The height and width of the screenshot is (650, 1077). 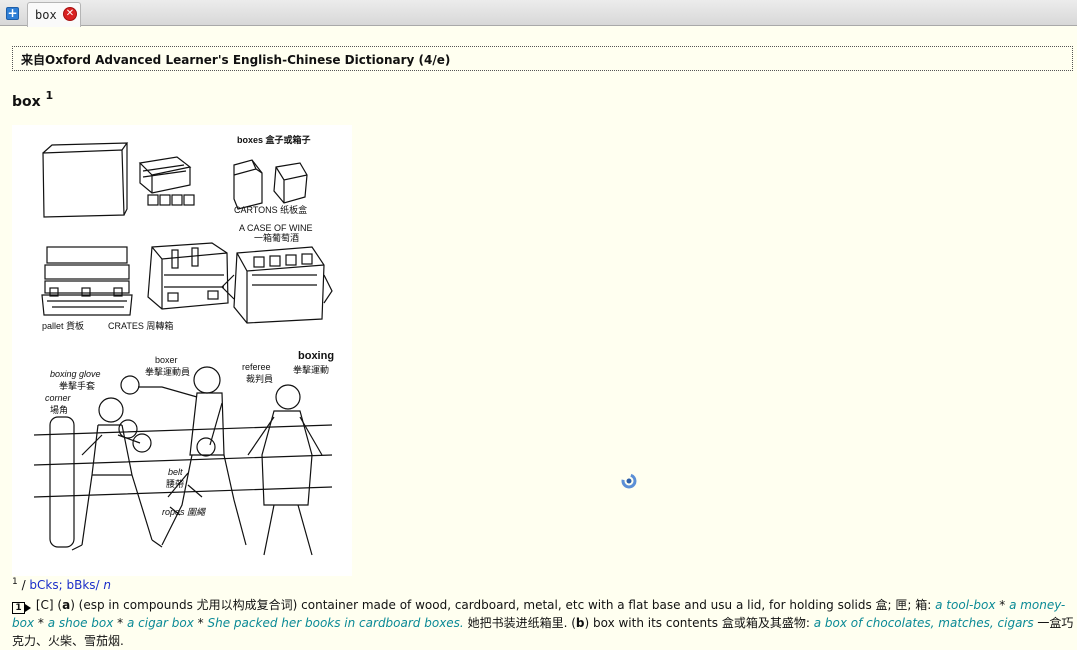 What do you see at coordinates (46, 15) in the screenshot?
I see `tab-label: box` at bounding box center [46, 15].